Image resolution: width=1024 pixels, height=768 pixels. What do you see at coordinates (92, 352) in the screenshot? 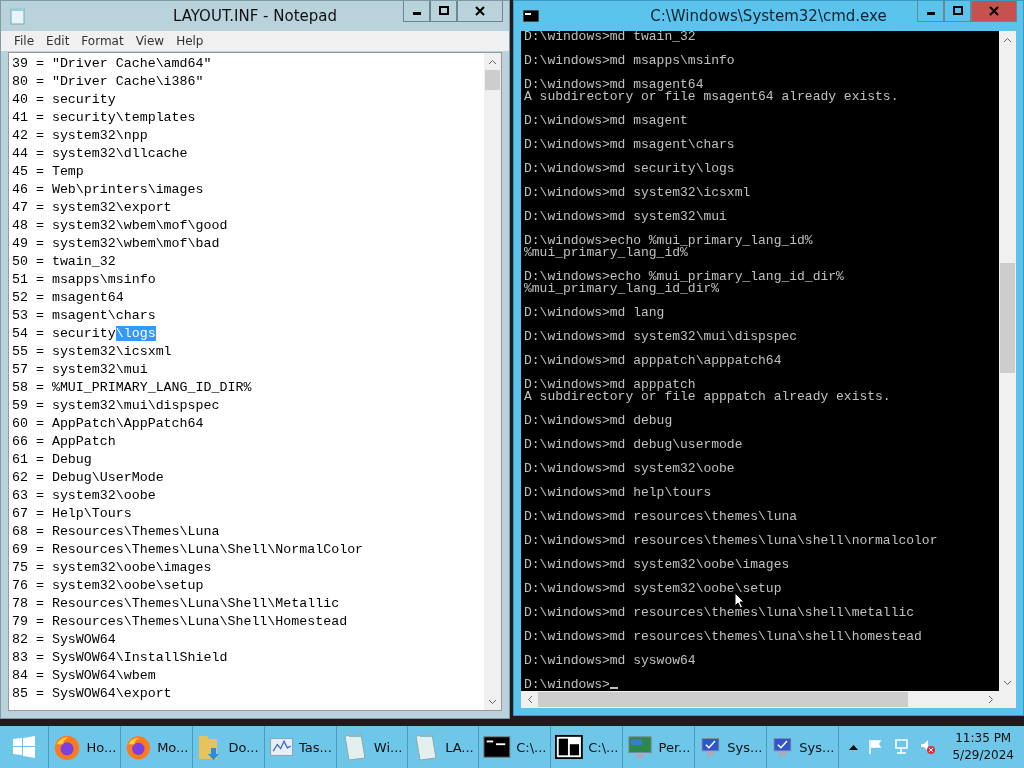
I see `text-line: 55 = system32\icsxml` at bounding box center [92, 352].